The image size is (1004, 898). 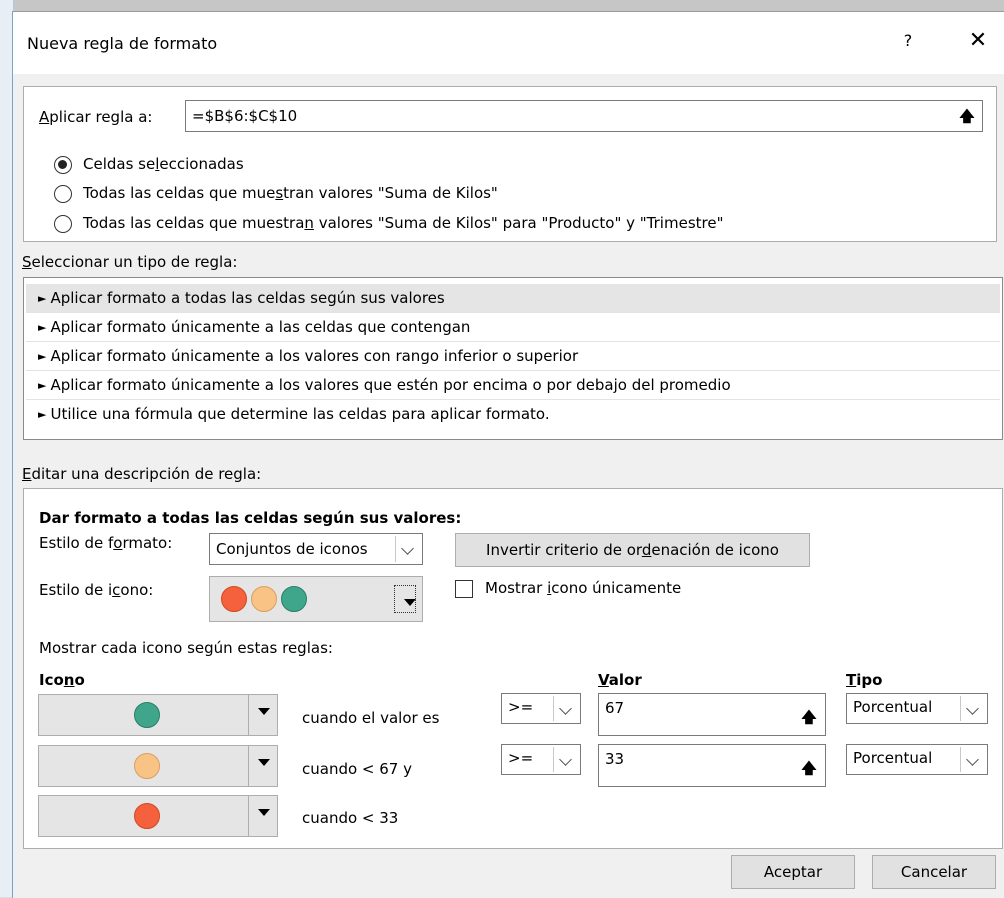 I want to click on ok-button: Aceptar, so click(x=793, y=872).